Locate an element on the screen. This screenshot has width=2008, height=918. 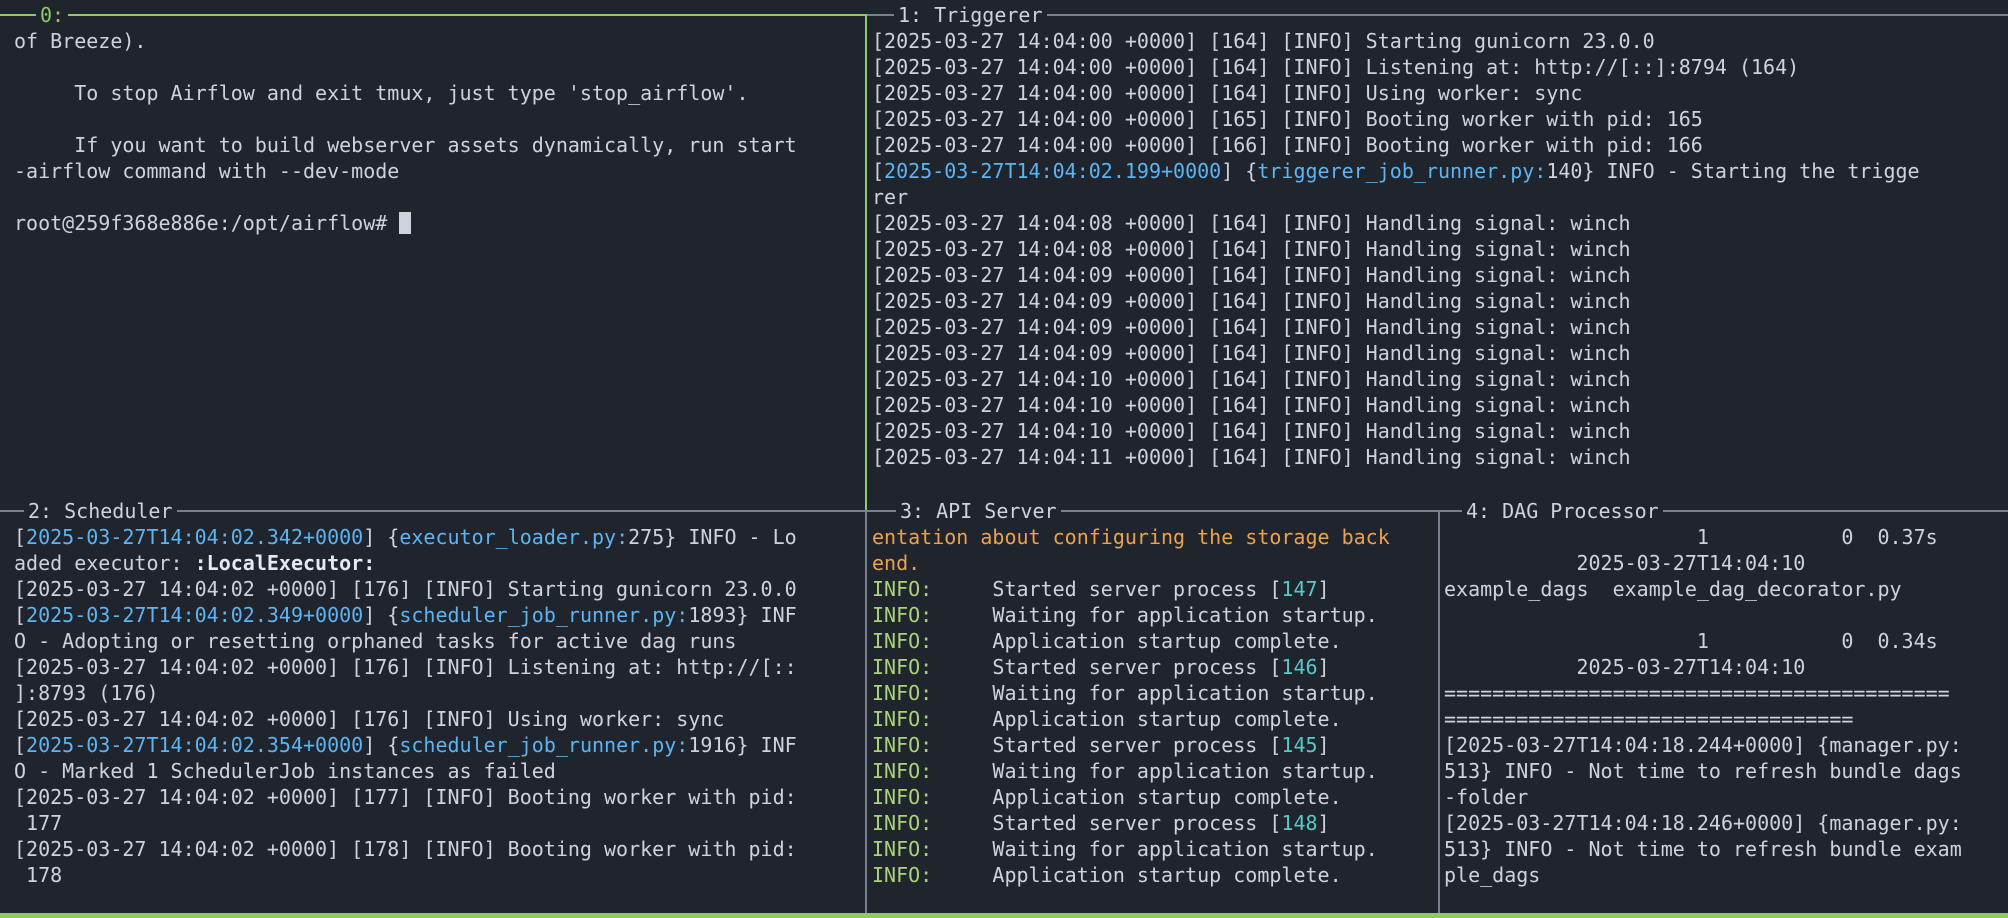
log-segment: -folder is located at coordinates (1486, 797).